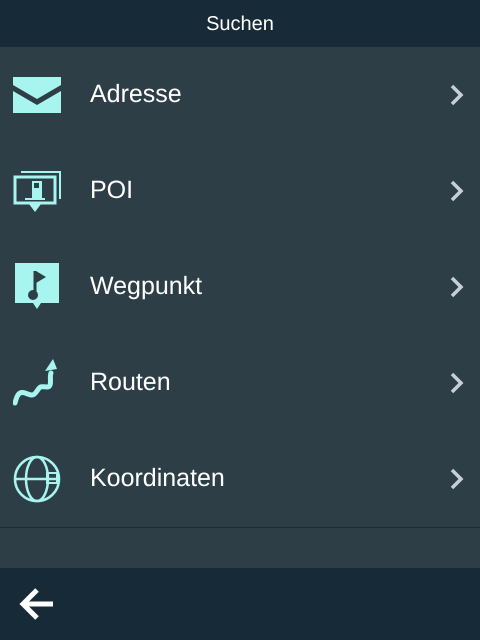 The height and width of the screenshot is (640, 480). I want to click on flag-pin-icon, so click(37, 287).